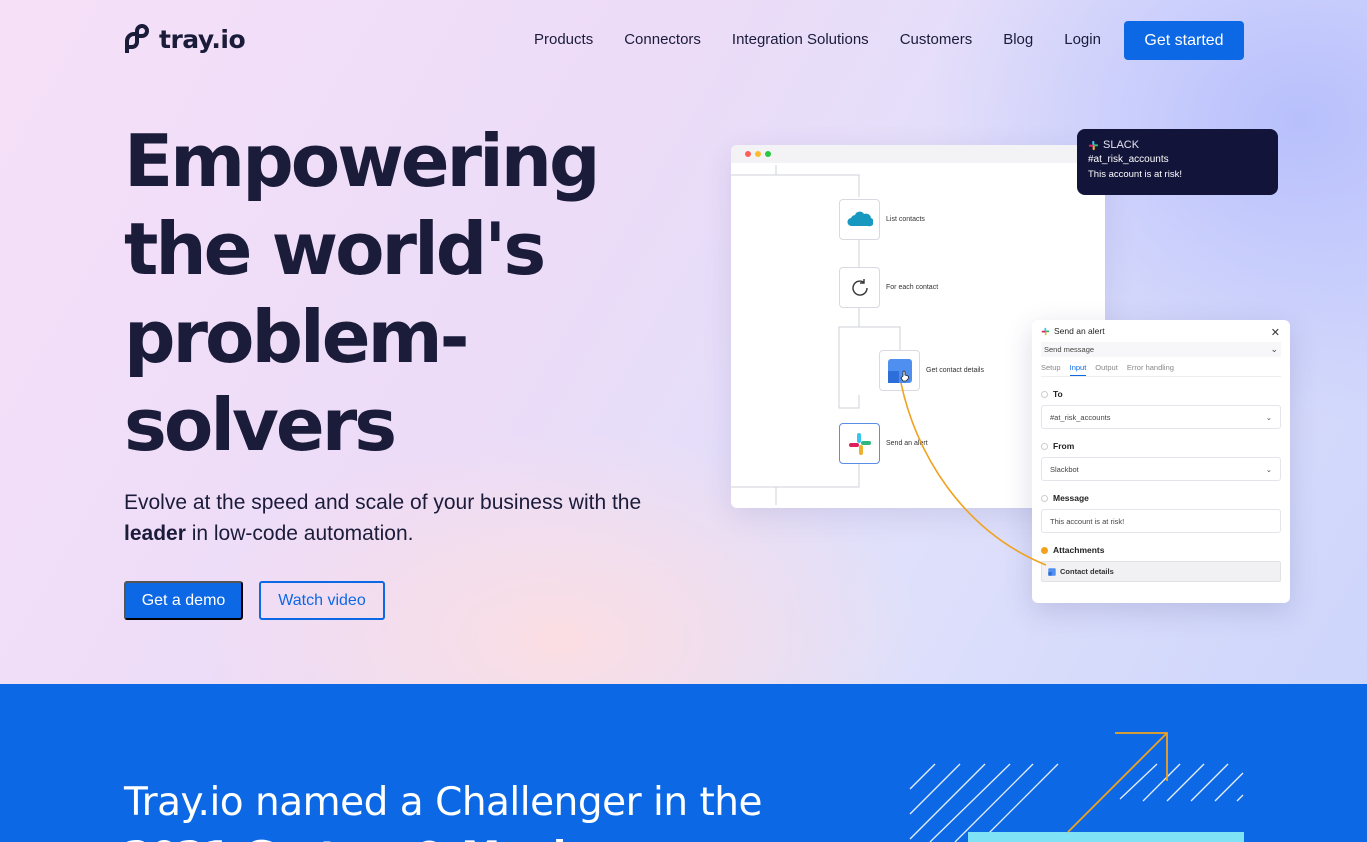 The height and width of the screenshot is (842, 1367). I want to click on from-label-row: From, so click(1161, 446).